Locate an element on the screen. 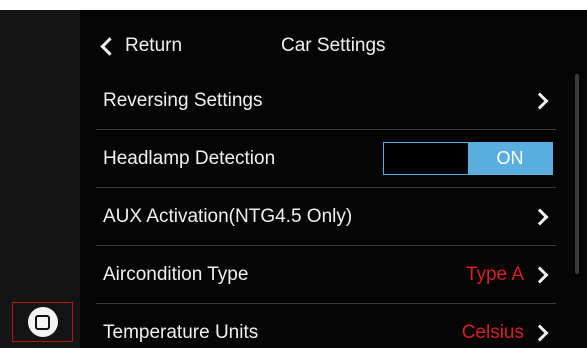 The image size is (587, 348). home-button-highlight is located at coordinates (42, 322).